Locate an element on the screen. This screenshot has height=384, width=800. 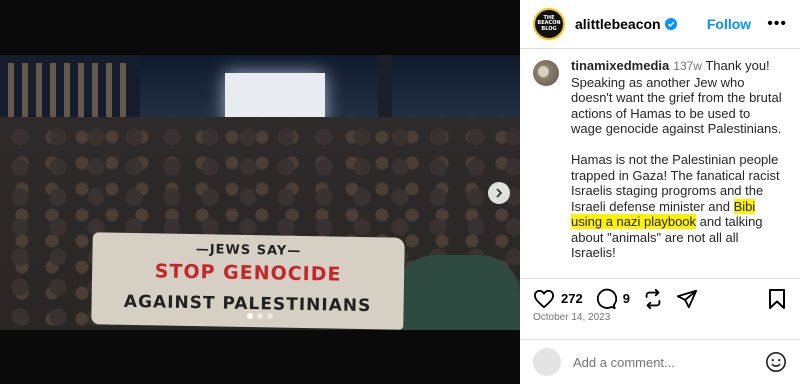
share-action is located at coordinates (687, 299).